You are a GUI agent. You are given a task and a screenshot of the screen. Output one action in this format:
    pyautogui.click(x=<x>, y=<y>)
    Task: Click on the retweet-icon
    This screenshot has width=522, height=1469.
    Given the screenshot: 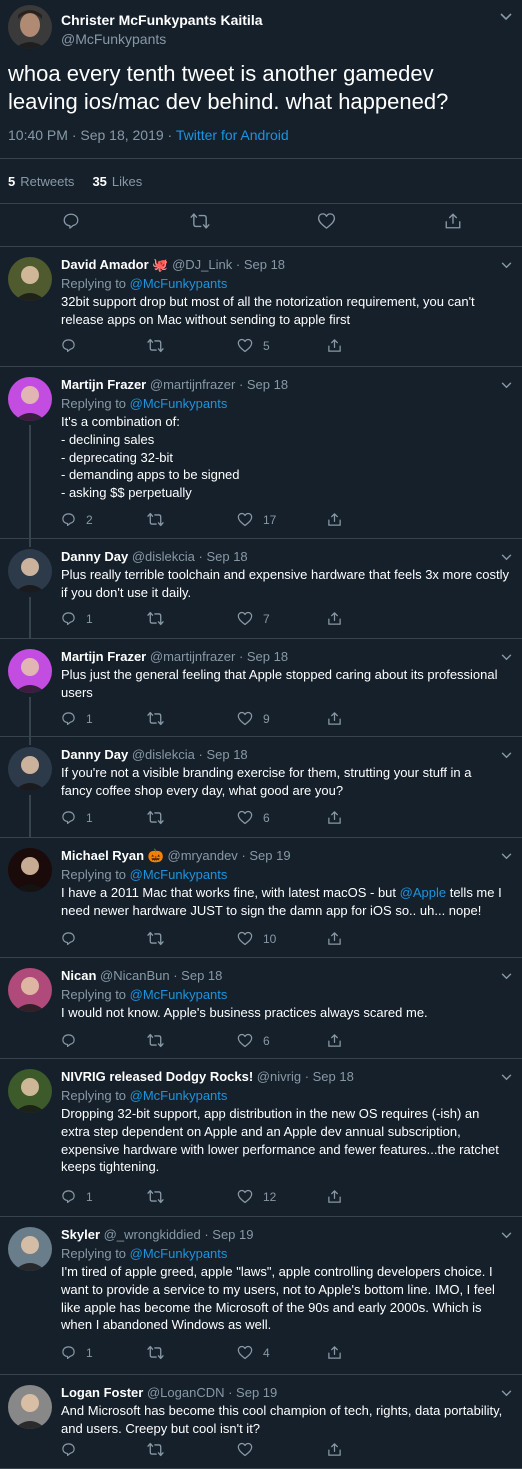 What is the action you would take?
    pyautogui.click(x=200, y=223)
    